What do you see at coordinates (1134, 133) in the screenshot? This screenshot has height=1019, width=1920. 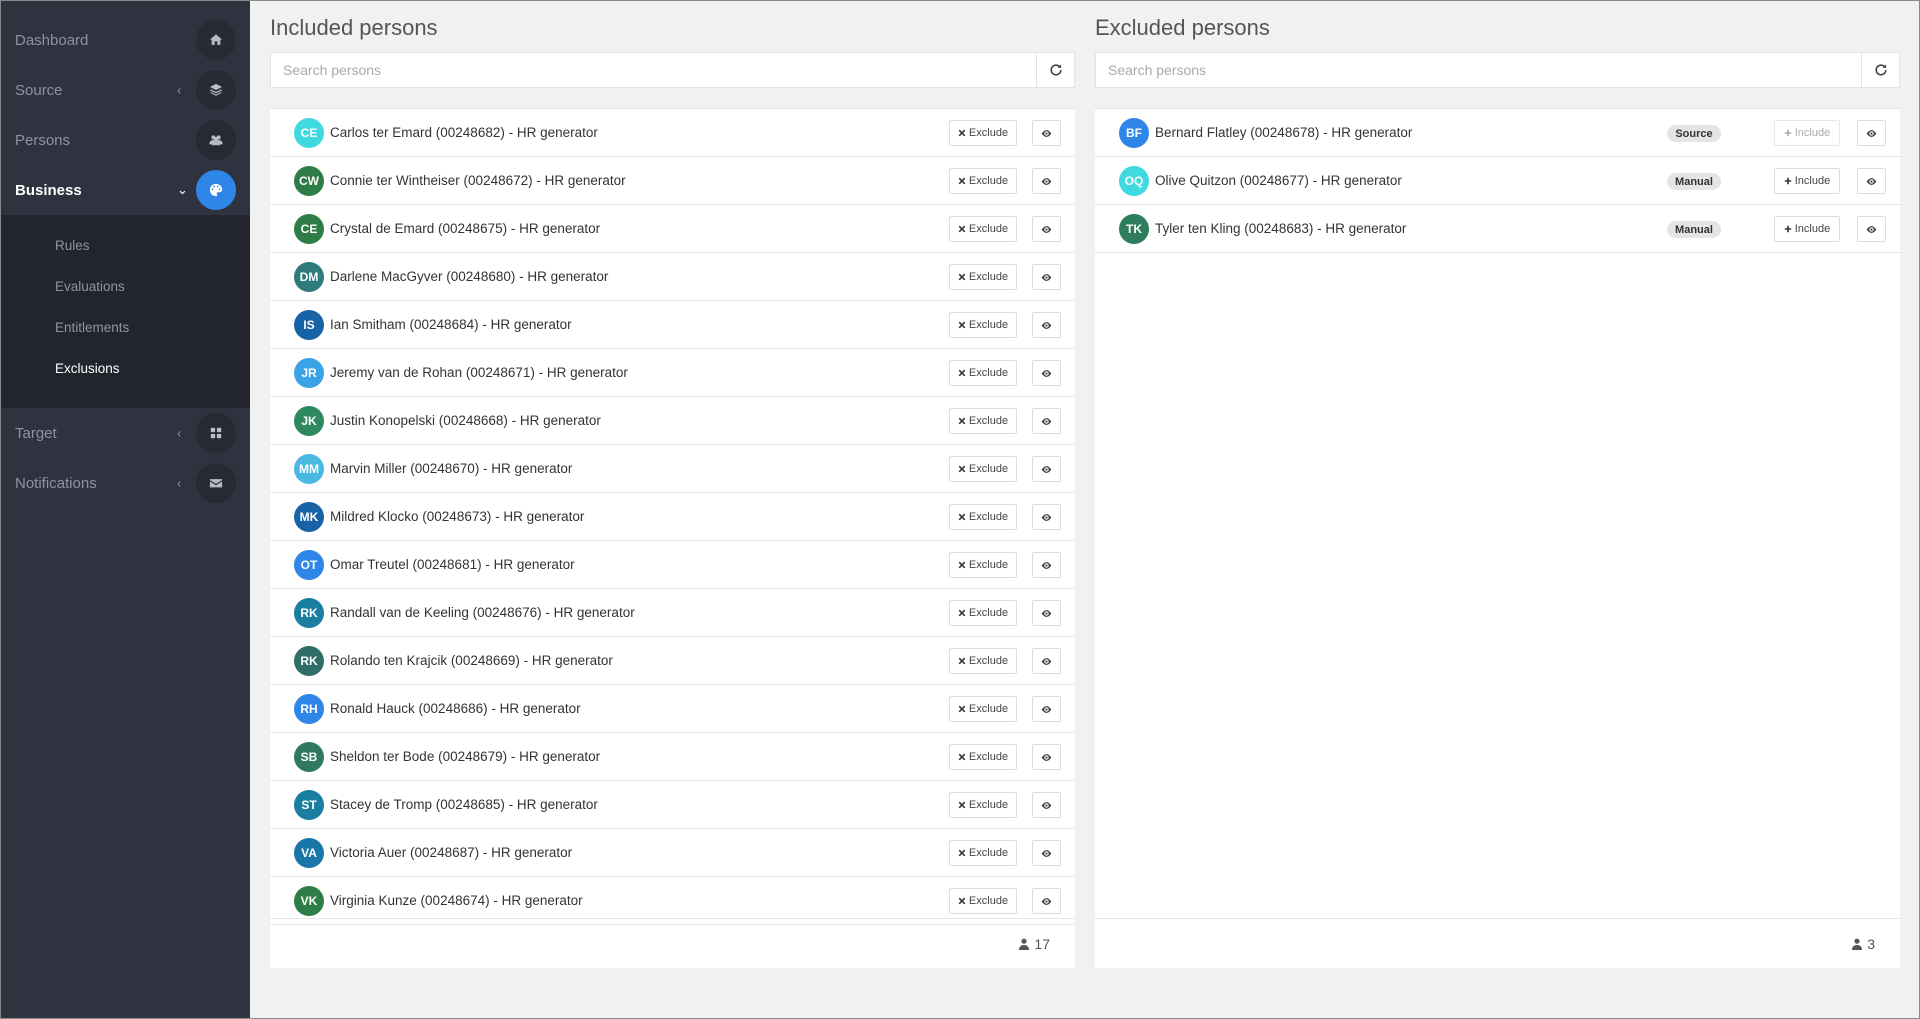 I see `avatar: BF` at bounding box center [1134, 133].